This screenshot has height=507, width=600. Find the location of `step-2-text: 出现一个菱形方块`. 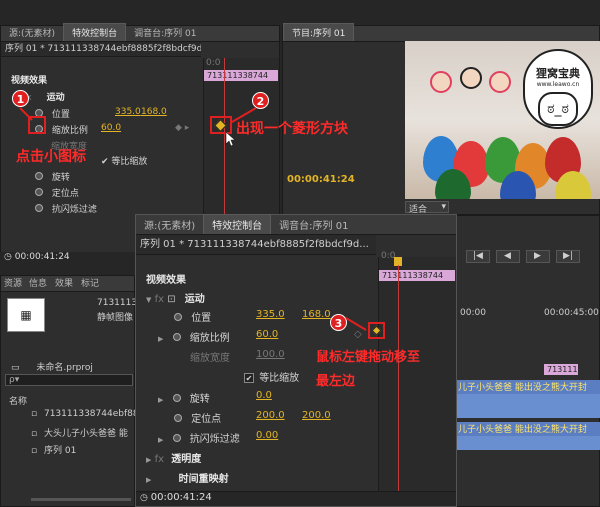

step-2-text: 出现一个菱形方块 is located at coordinates (292, 129).